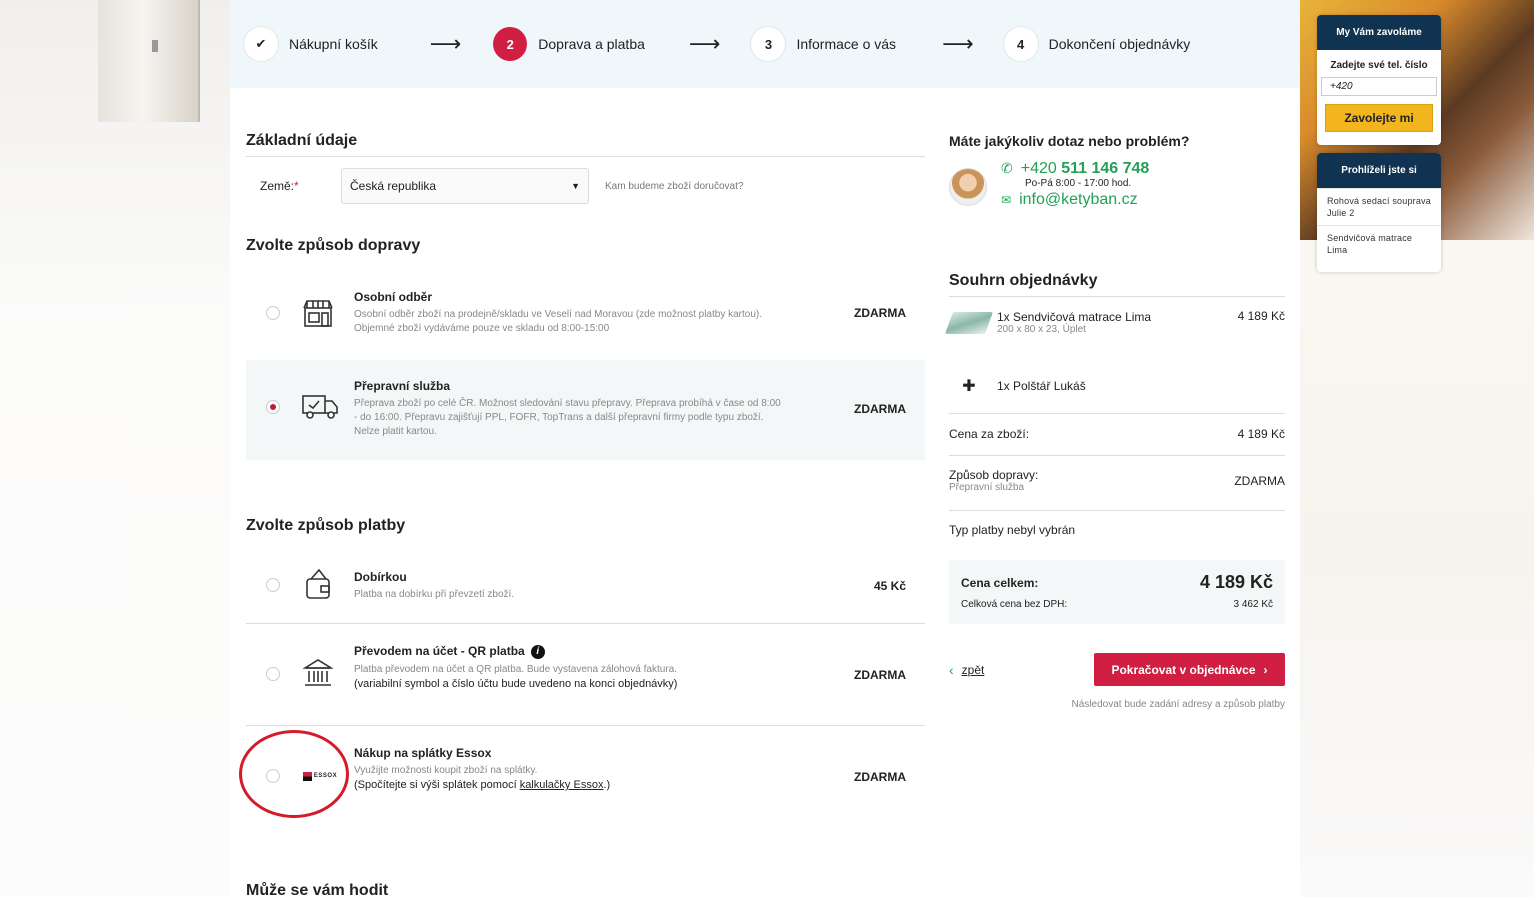  Describe the element at coordinates (1117, 604) in the screenshot. I see `net-row: Celková cena bez DPH: 3 462 Kč` at that location.